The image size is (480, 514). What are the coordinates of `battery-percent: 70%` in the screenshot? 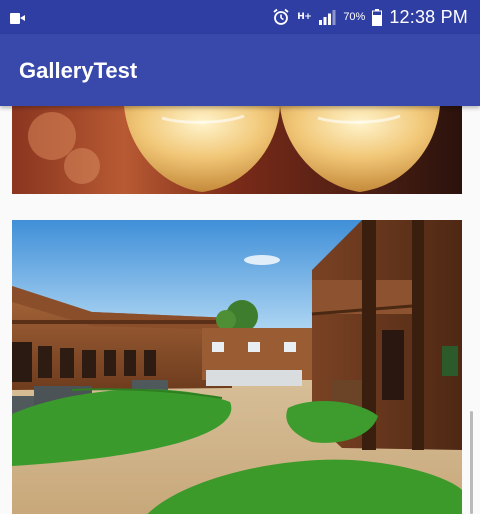 It's located at (354, 17).